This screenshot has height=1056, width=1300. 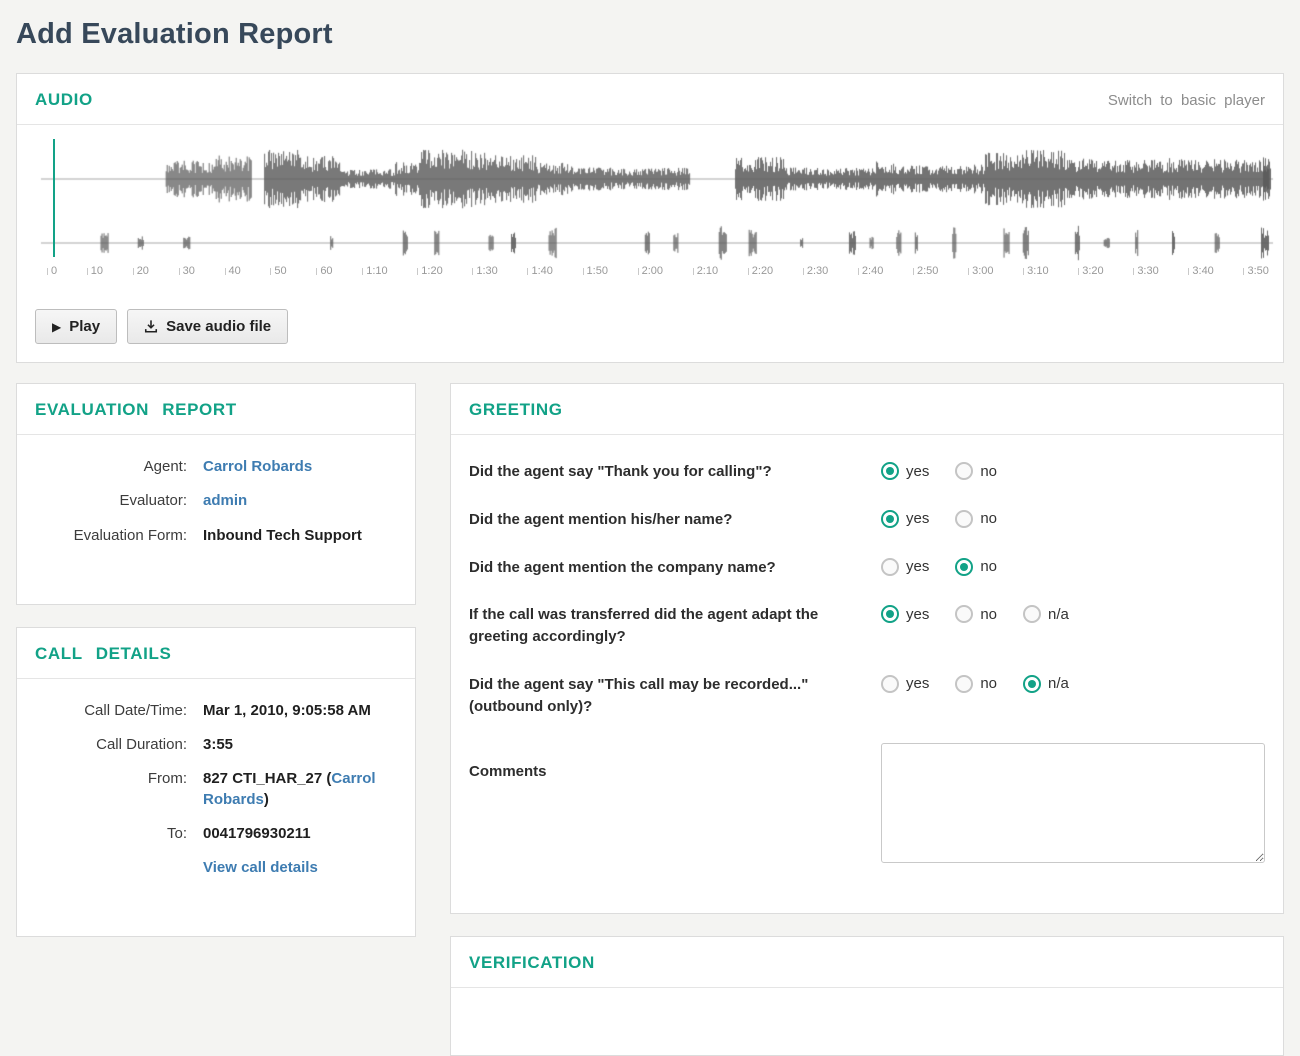 I want to click on field-value: Mar 1, 2010, 9:05:58 AM, so click(x=287, y=710).